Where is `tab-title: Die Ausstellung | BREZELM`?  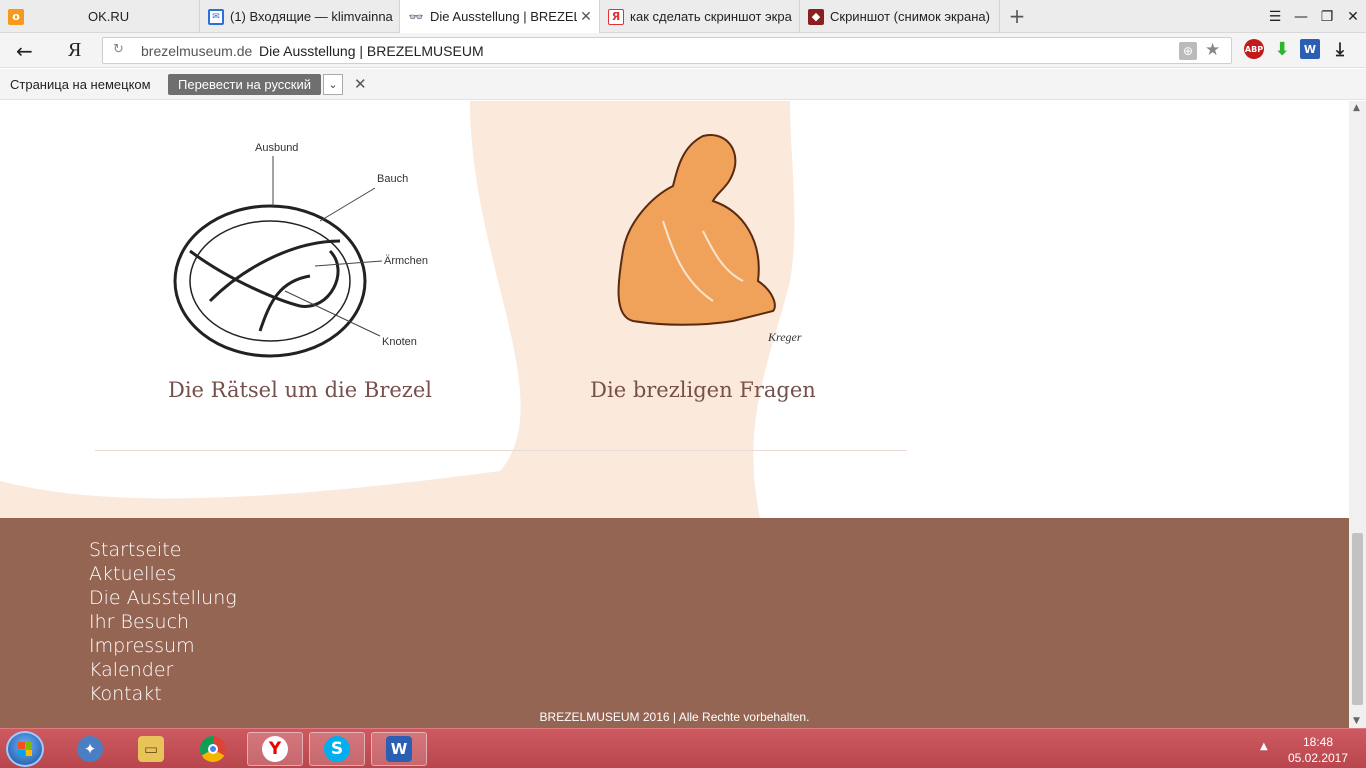
tab-title: Die Ausstellung | BREZELM is located at coordinates (503, 16).